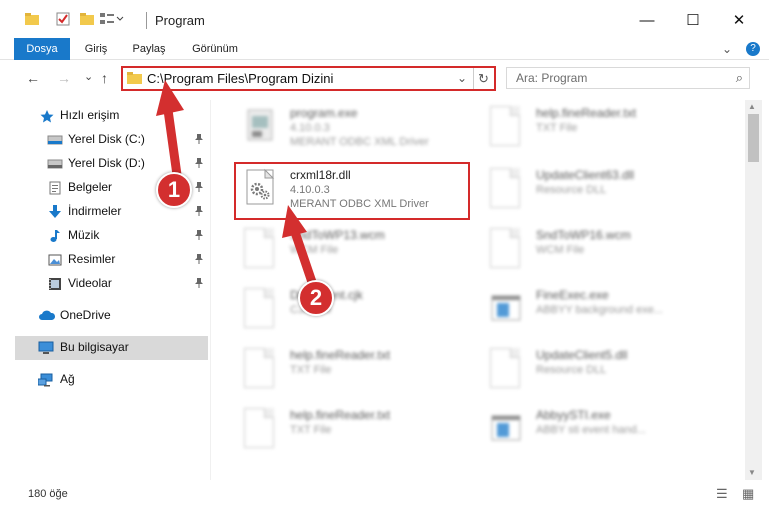  Describe the element at coordinates (628, 78) in the screenshot. I see `search-box: Ara: Program ⌕` at that location.